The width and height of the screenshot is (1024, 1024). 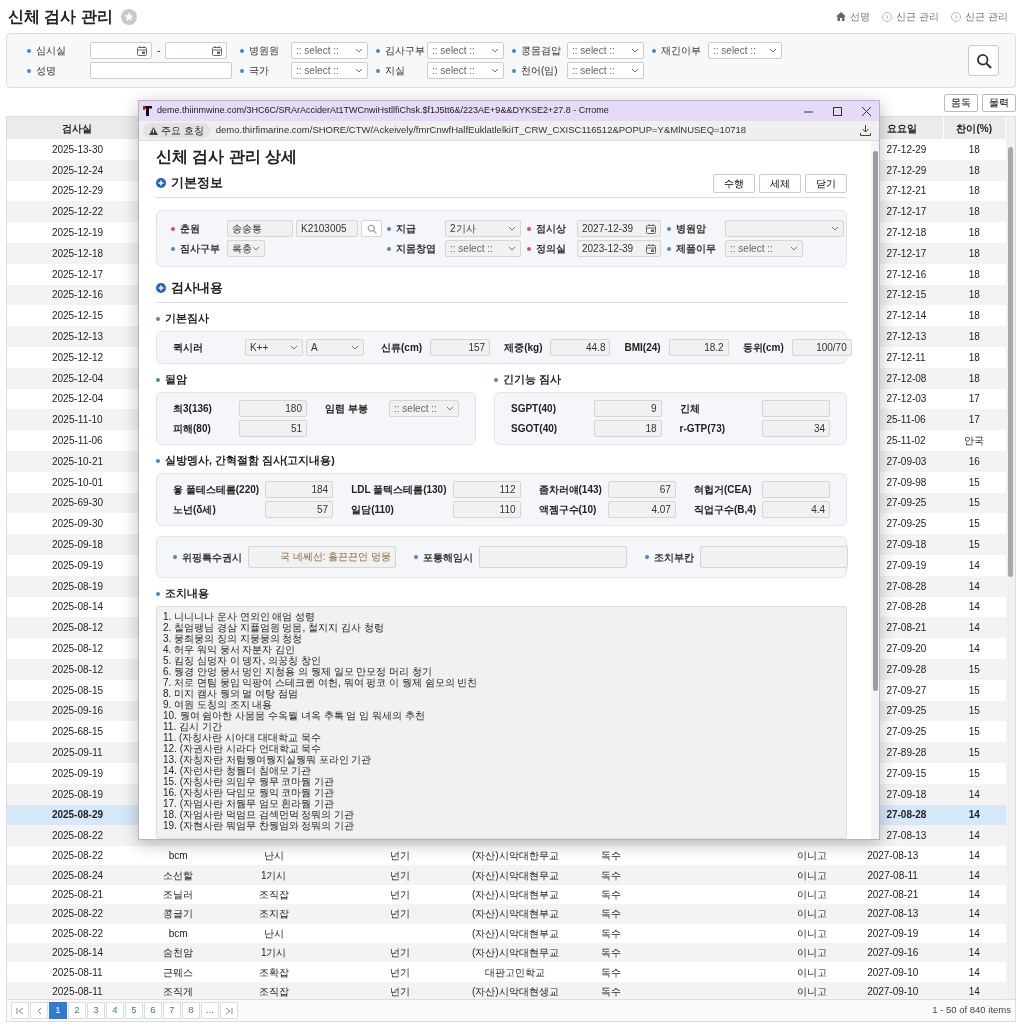 What do you see at coordinates (999, 103) in the screenshot?
I see `action-button: 물력` at bounding box center [999, 103].